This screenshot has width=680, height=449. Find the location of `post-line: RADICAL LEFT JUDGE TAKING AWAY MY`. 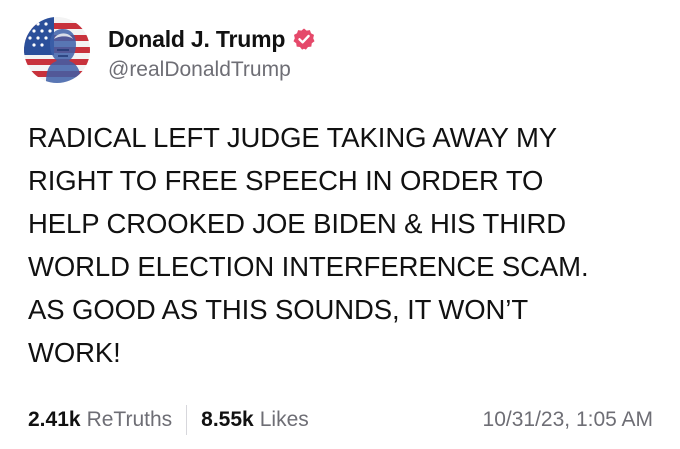

post-line: RADICAL LEFT JUDGE TAKING AWAY MY is located at coordinates (292, 137).